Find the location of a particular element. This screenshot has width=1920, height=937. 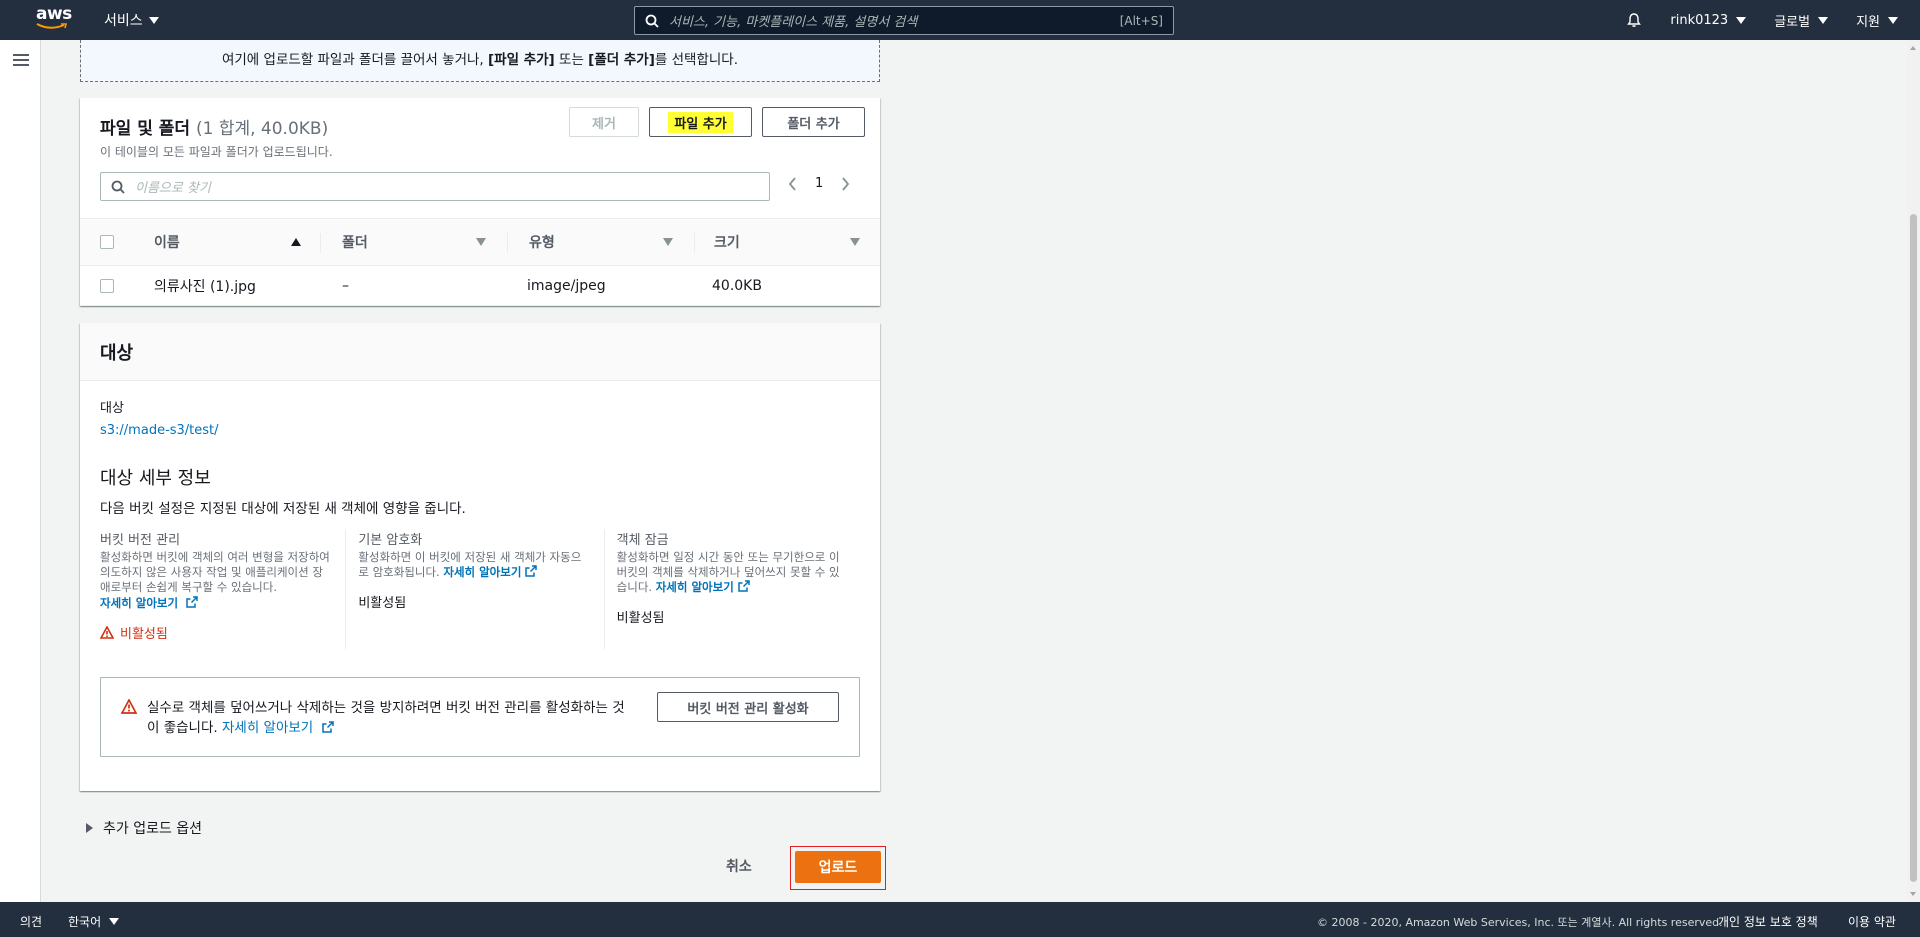

language-label: 한국어 is located at coordinates (85, 922).